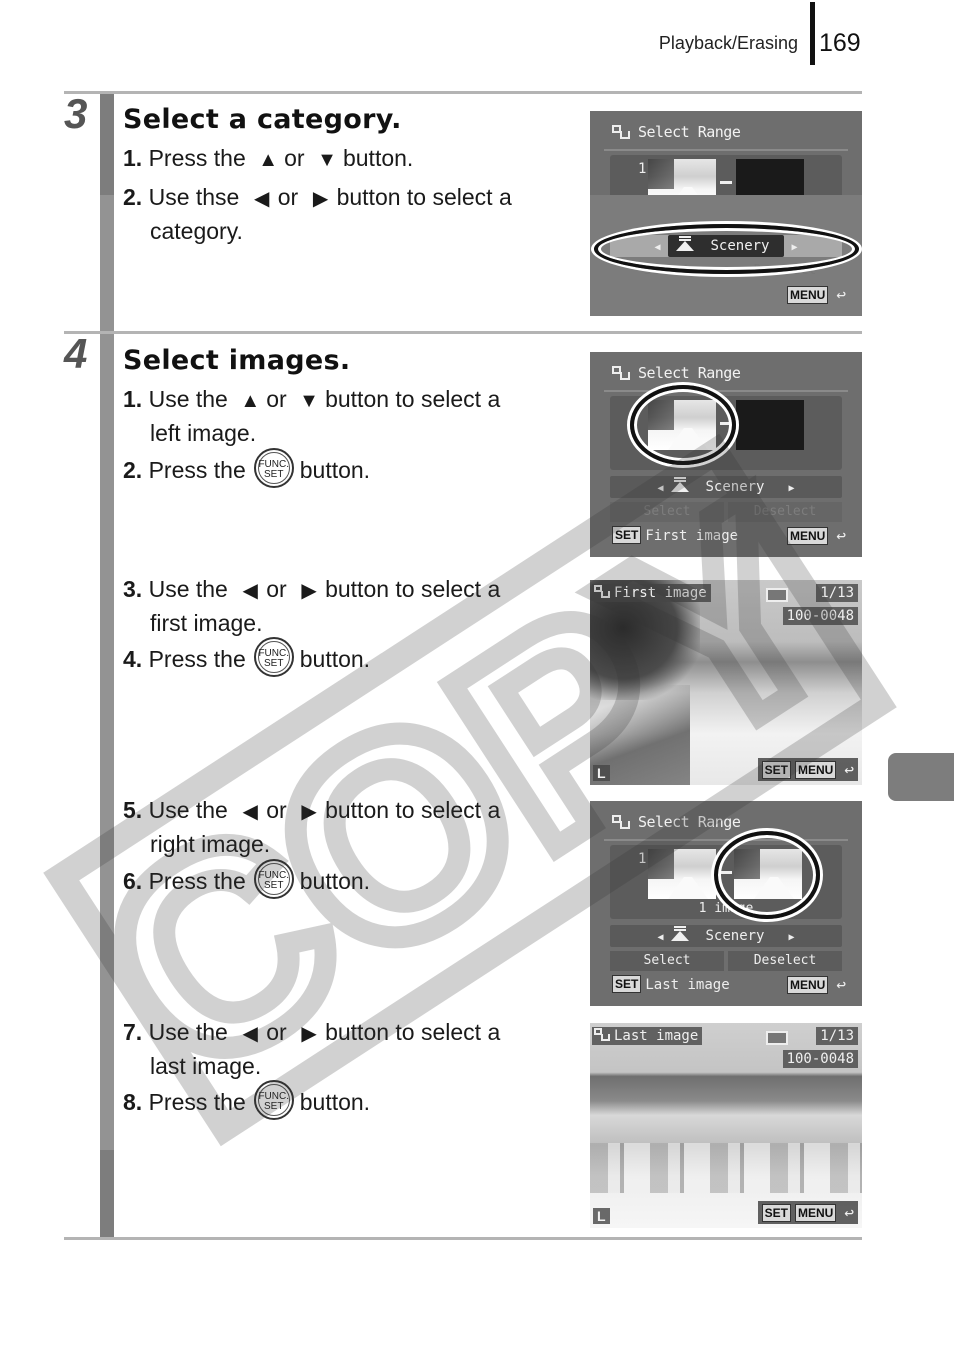  Describe the element at coordinates (791, 937) in the screenshot. I see `triangle-right-icon: ▶` at that location.